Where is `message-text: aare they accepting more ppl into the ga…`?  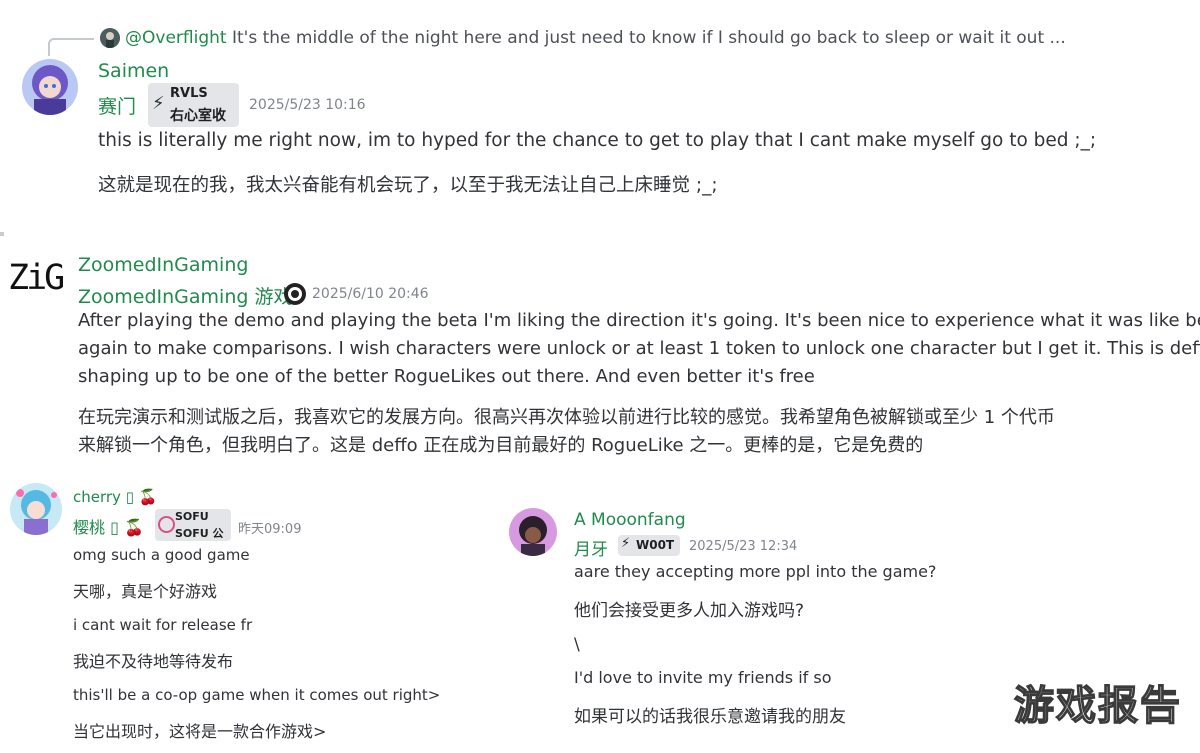 message-text: aare they accepting more ppl into the ga… is located at coordinates (755, 571).